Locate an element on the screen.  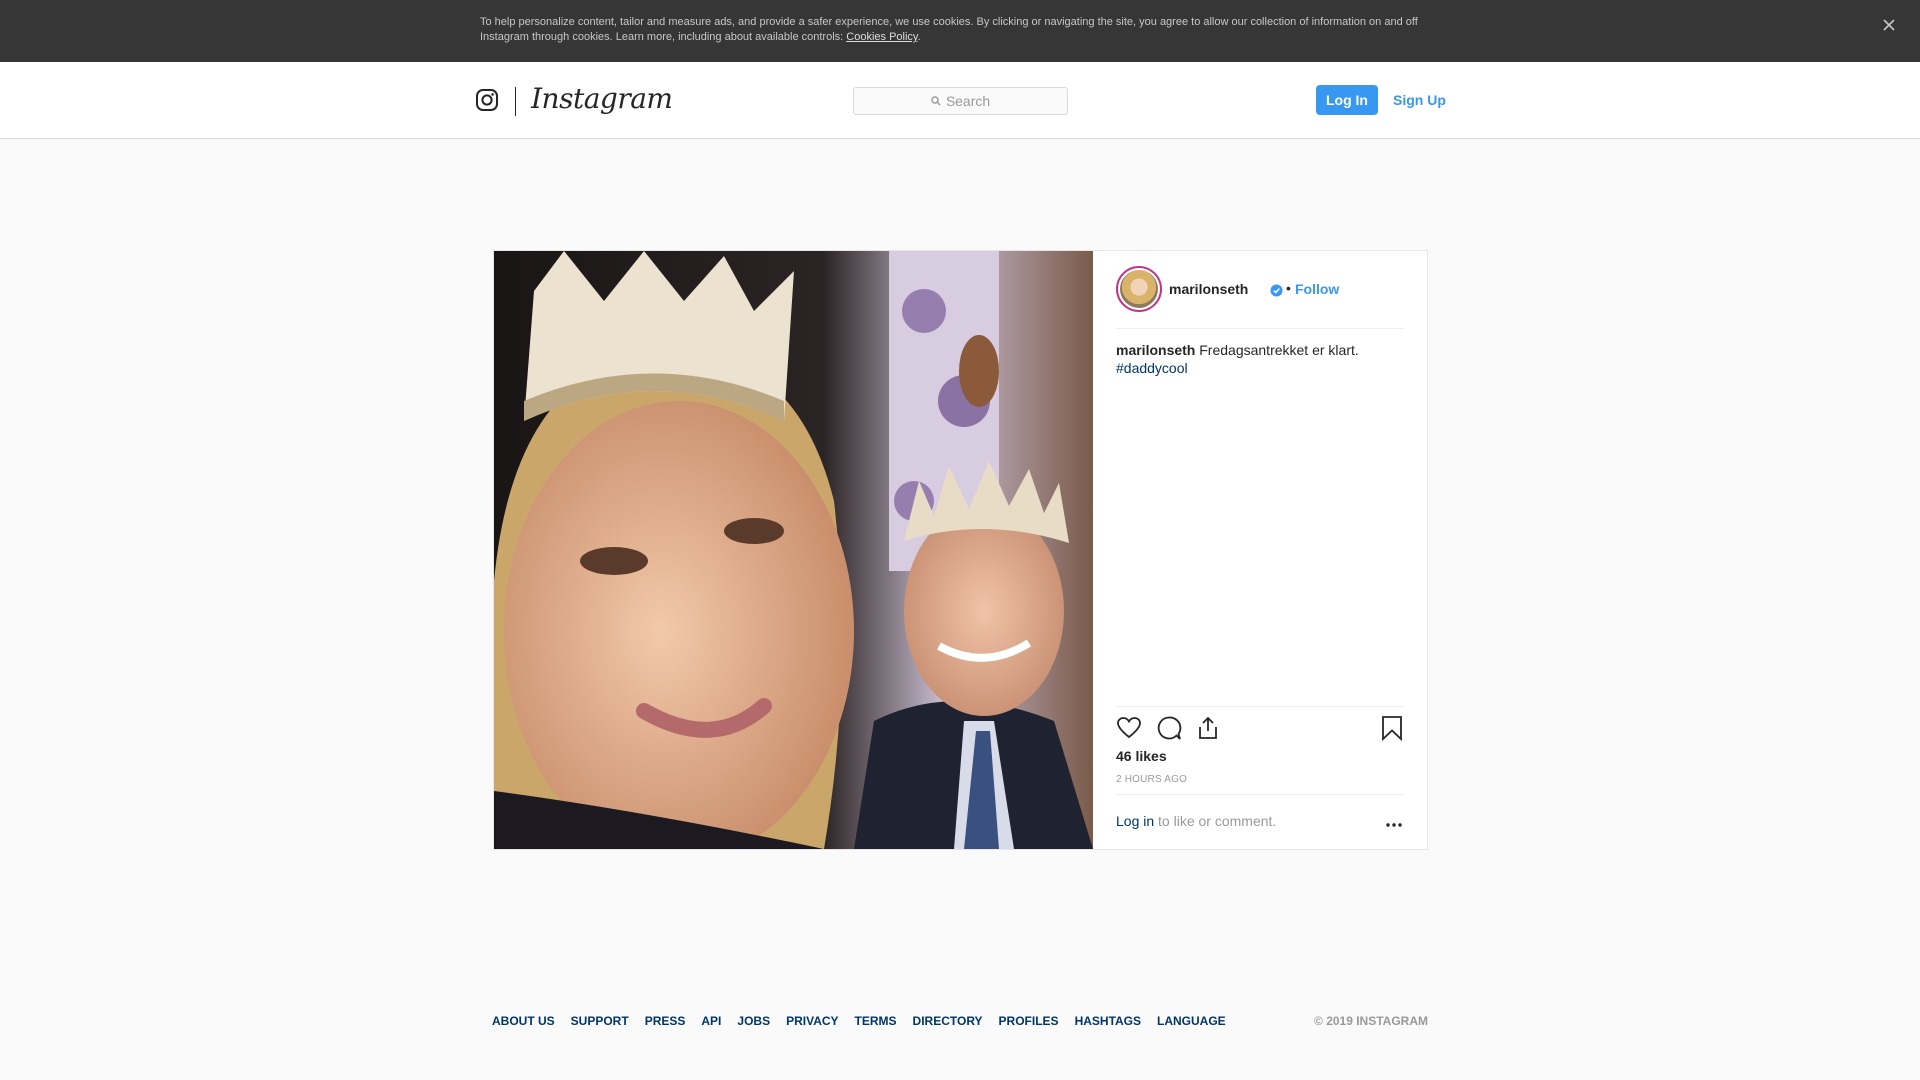
caption-username: marilonseth is located at coordinates (1155, 350).